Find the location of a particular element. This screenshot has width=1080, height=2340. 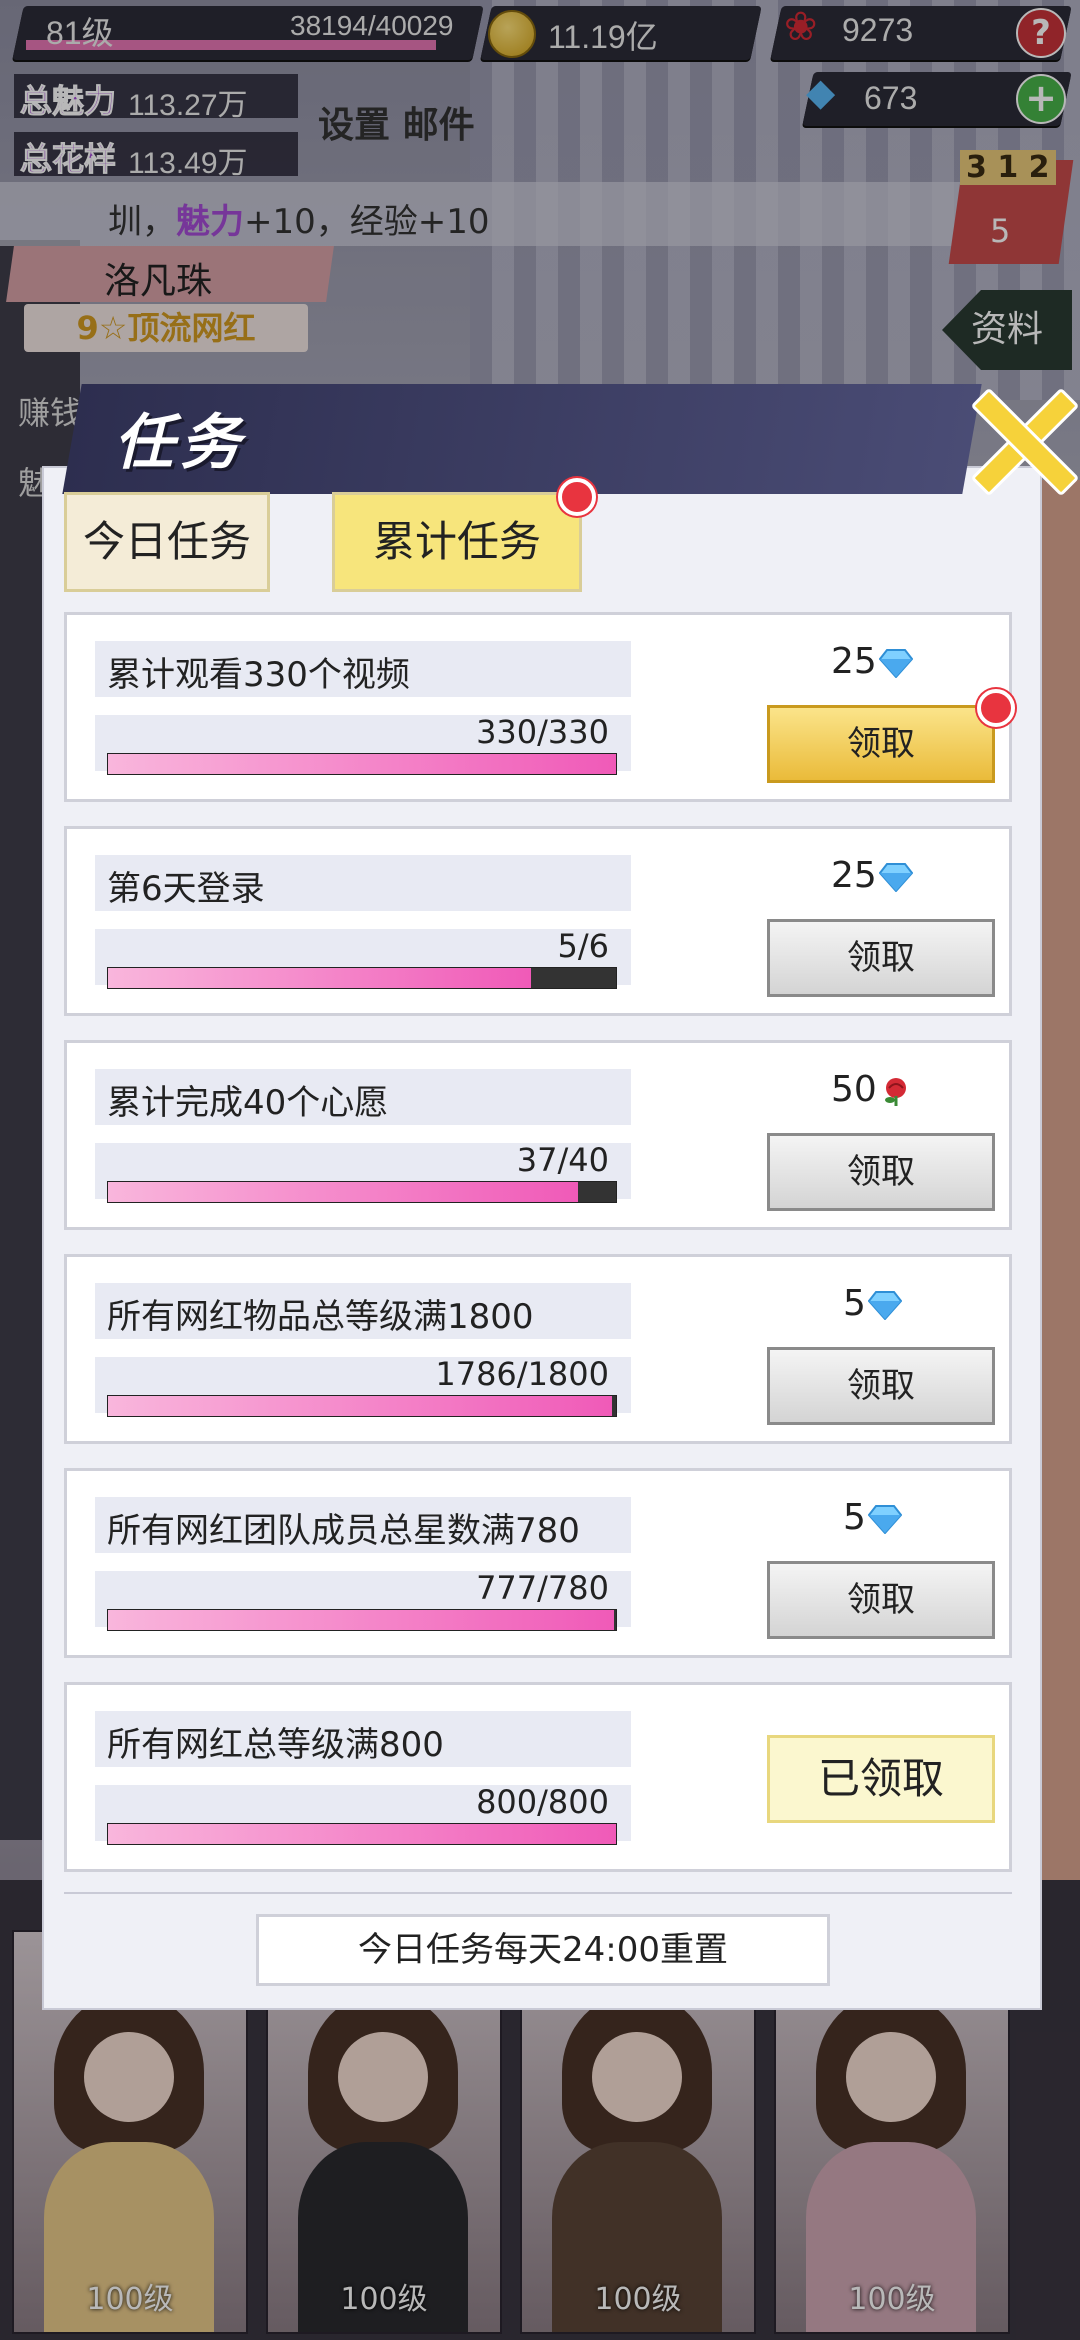

task-title: 累计完成40个心愿 is located at coordinates (248, 1103).